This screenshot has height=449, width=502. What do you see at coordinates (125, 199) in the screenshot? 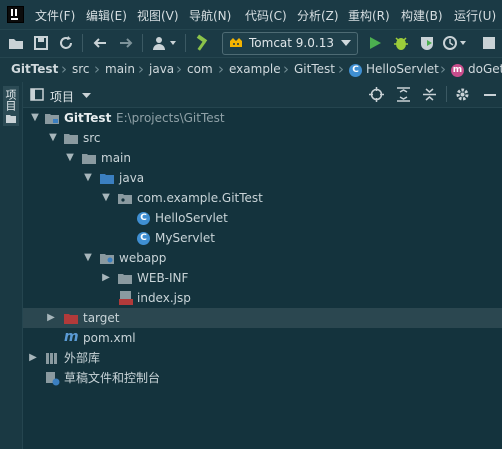
I see `package-icon` at bounding box center [125, 199].